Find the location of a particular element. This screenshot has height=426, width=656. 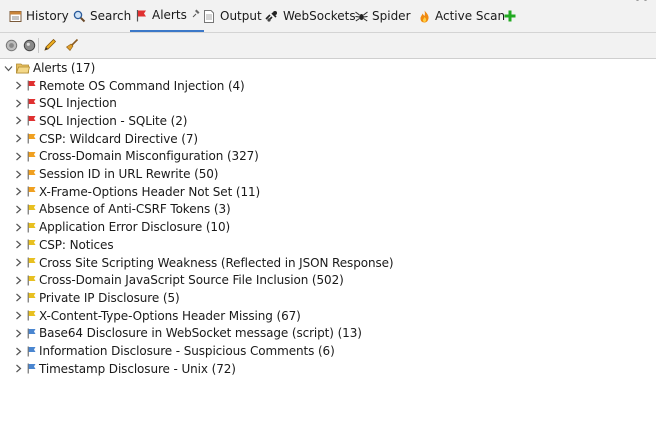

alerts-toolbar is located at coordinates (328, 46).